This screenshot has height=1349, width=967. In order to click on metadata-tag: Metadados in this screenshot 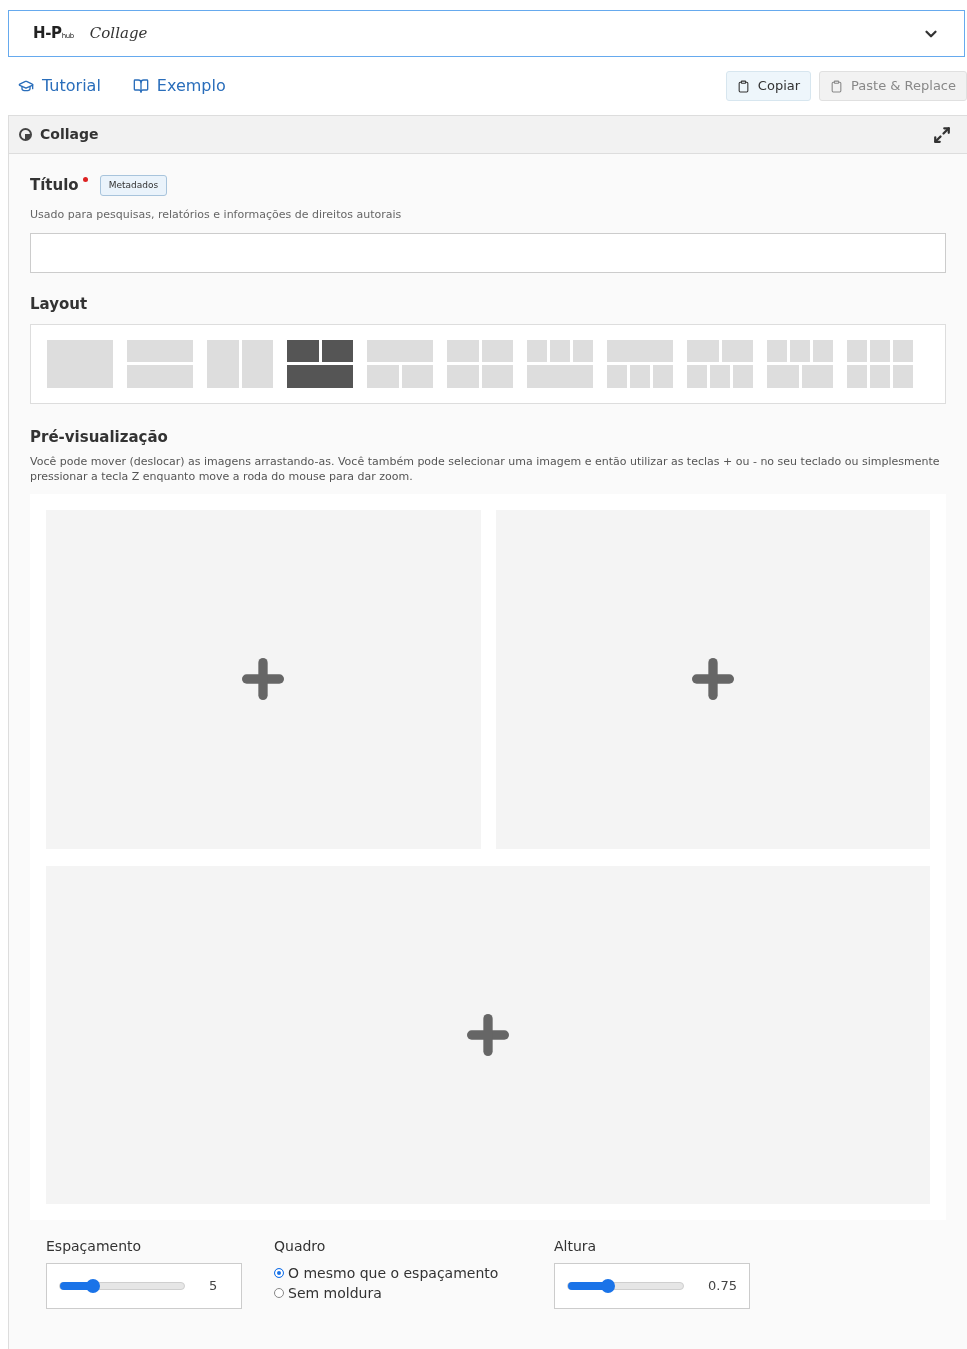, I will do `click(133, 185)`.